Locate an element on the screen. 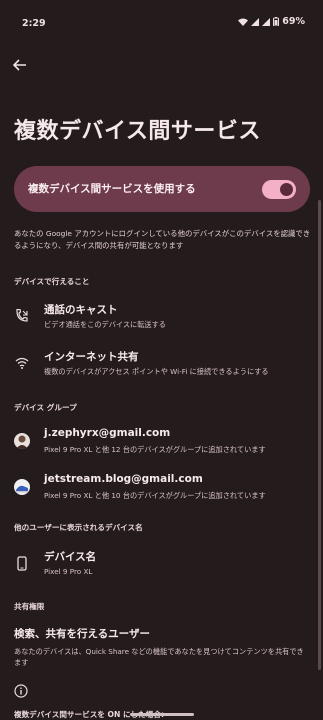 This screenshot has width=323, height=720. master-toggle is located at coordinates (279, 189).